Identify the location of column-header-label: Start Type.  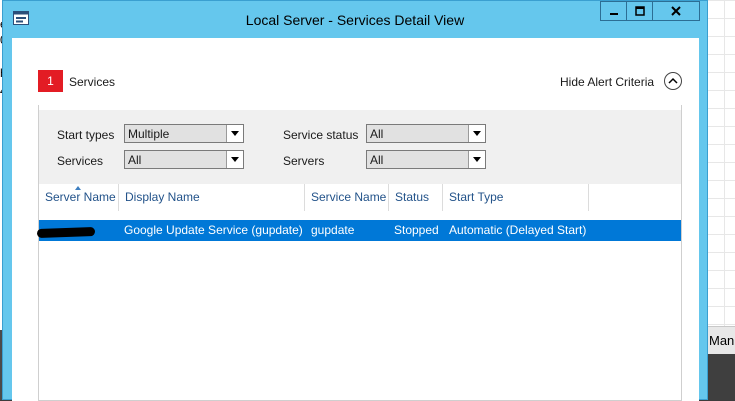
(476, 197).